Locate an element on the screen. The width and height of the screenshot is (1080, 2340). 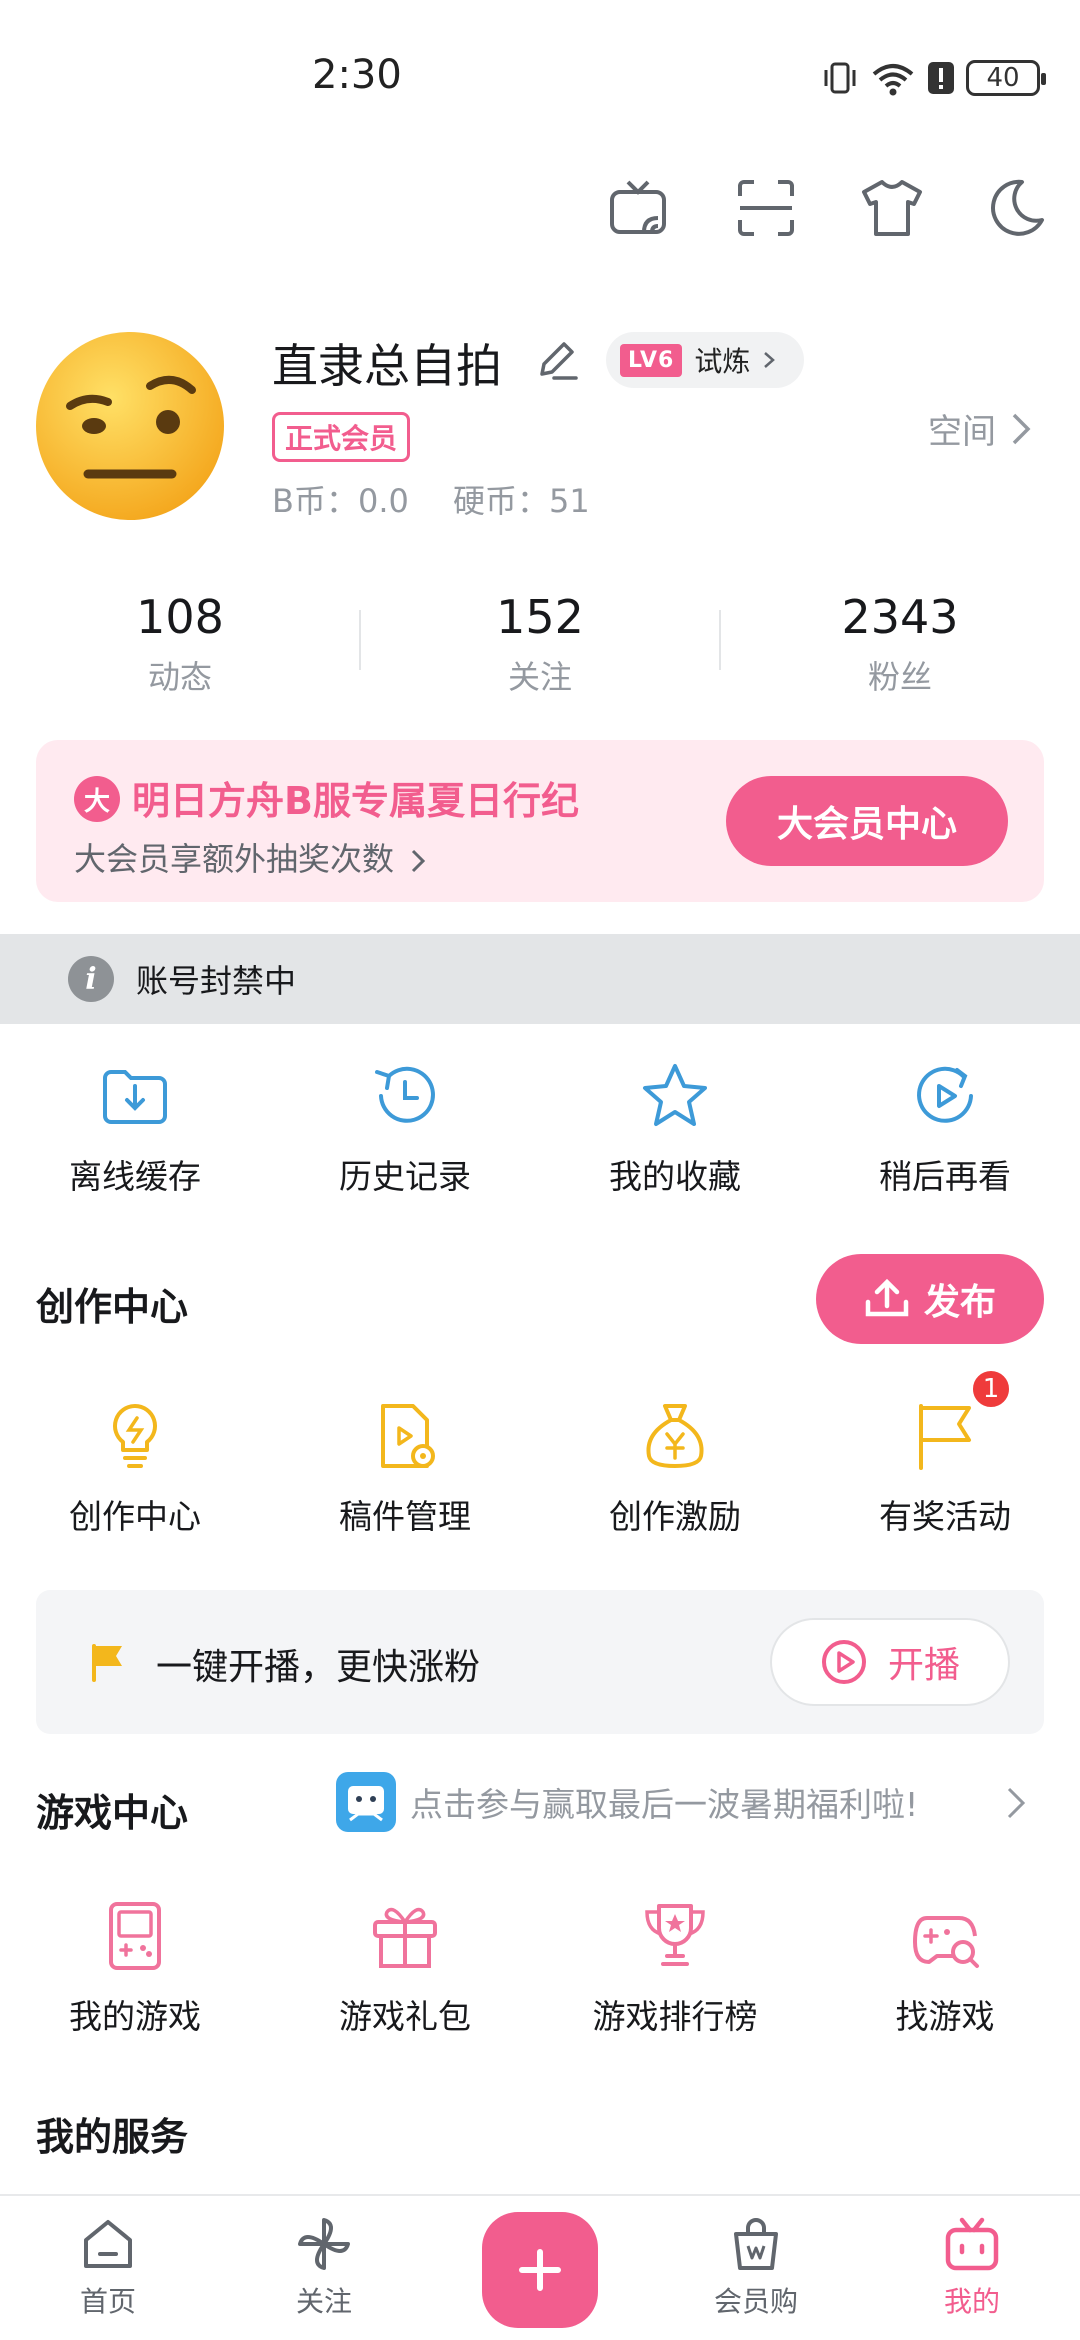
game-item-my-games: 我的游戏 is located at coordinates (135, 1968).